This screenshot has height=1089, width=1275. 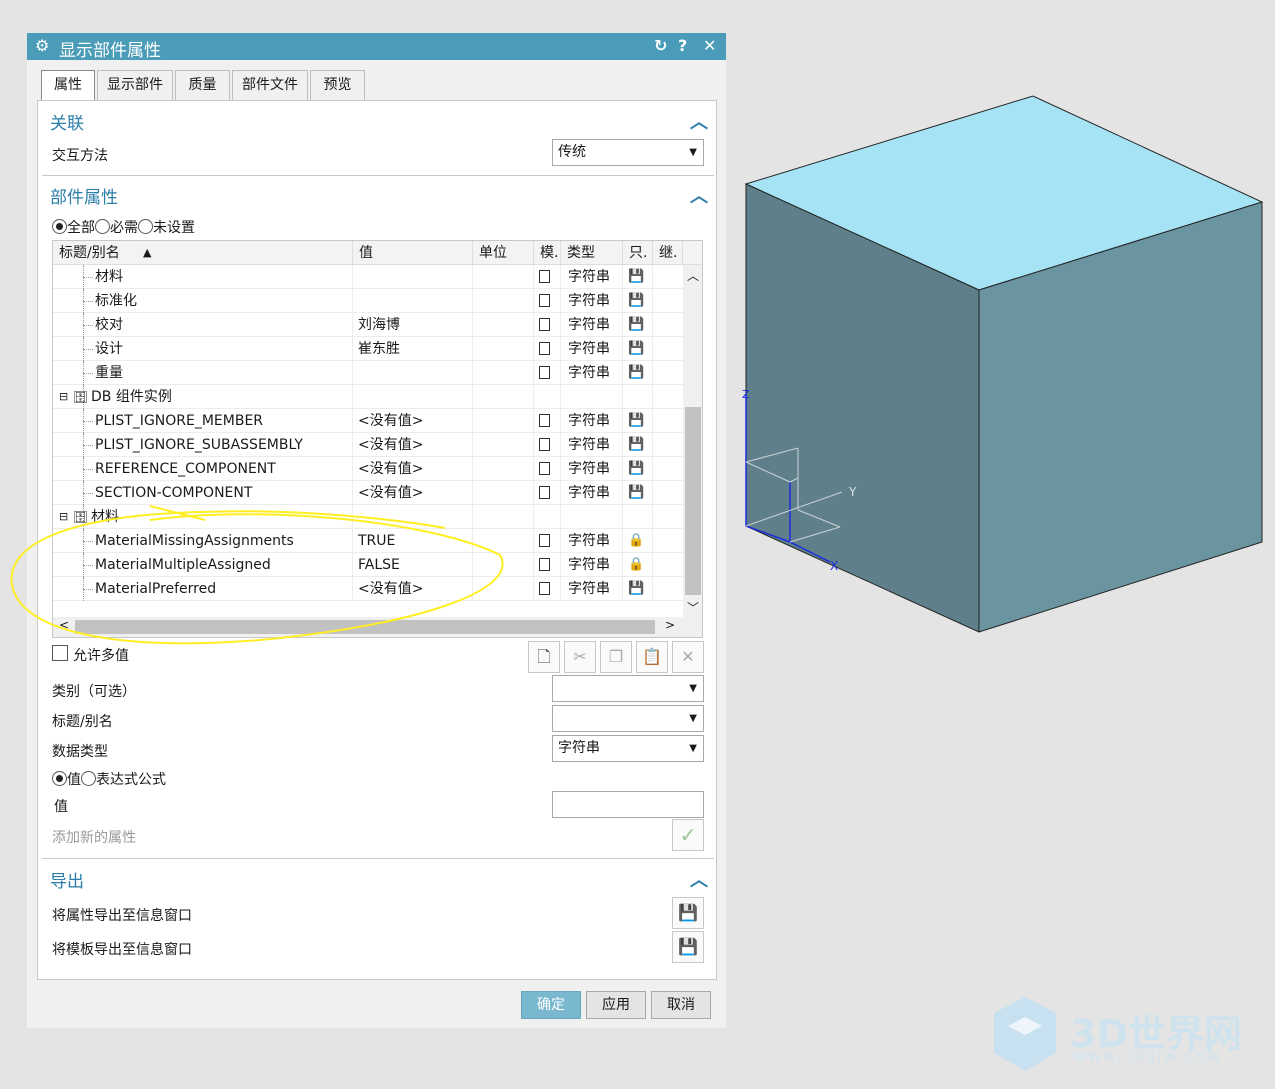 I want to click on tab-display-part: 显示部件, so click(x=135, y=85).